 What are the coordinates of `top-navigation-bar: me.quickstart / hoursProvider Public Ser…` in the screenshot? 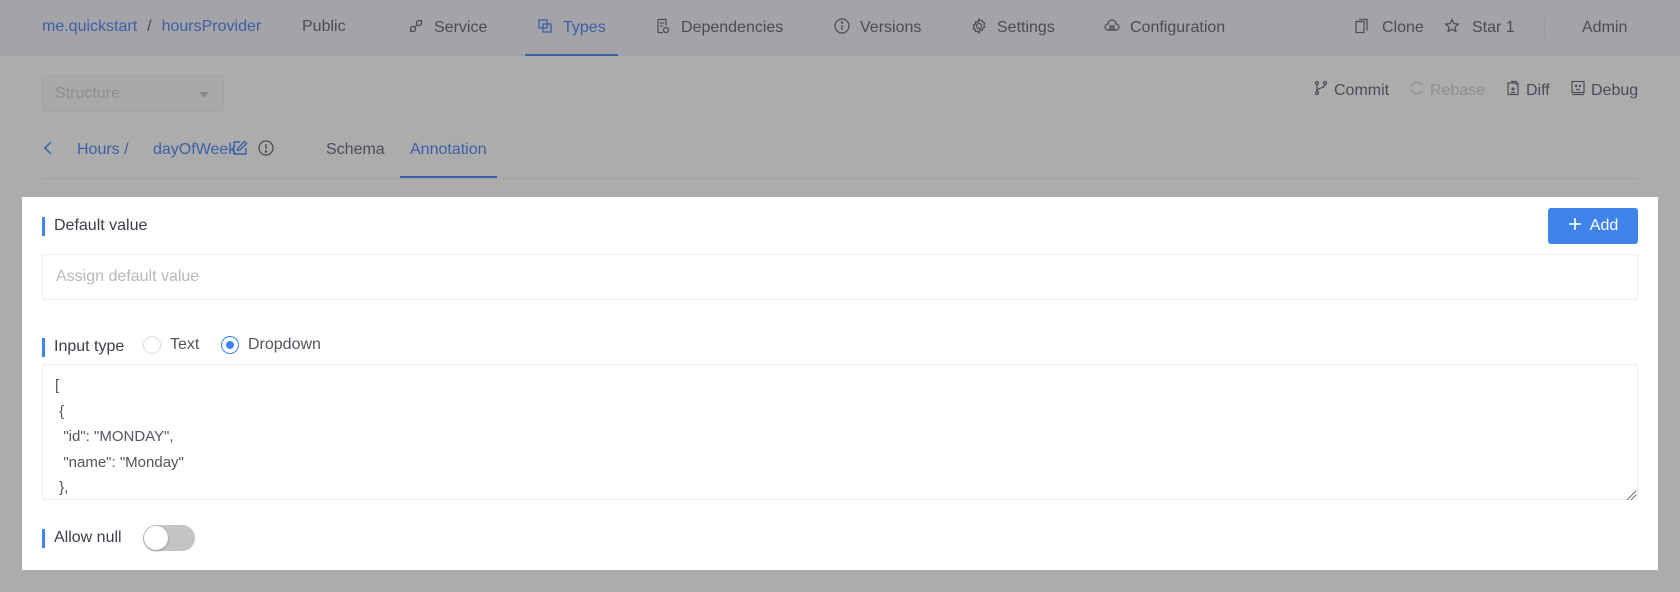 It's located at (840, 28).